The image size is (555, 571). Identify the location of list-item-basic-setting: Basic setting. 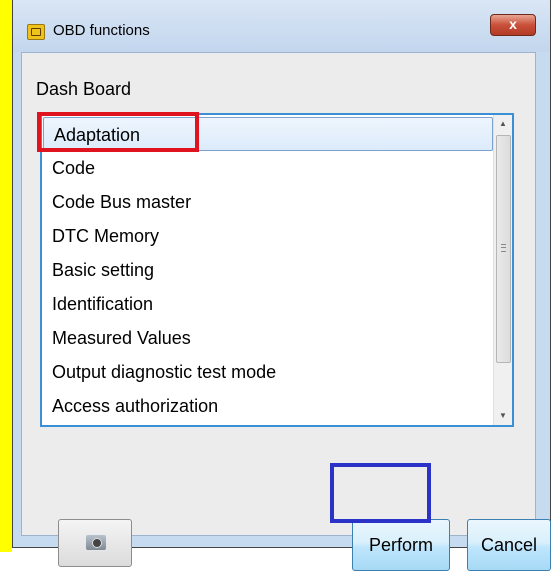
(268, 270).